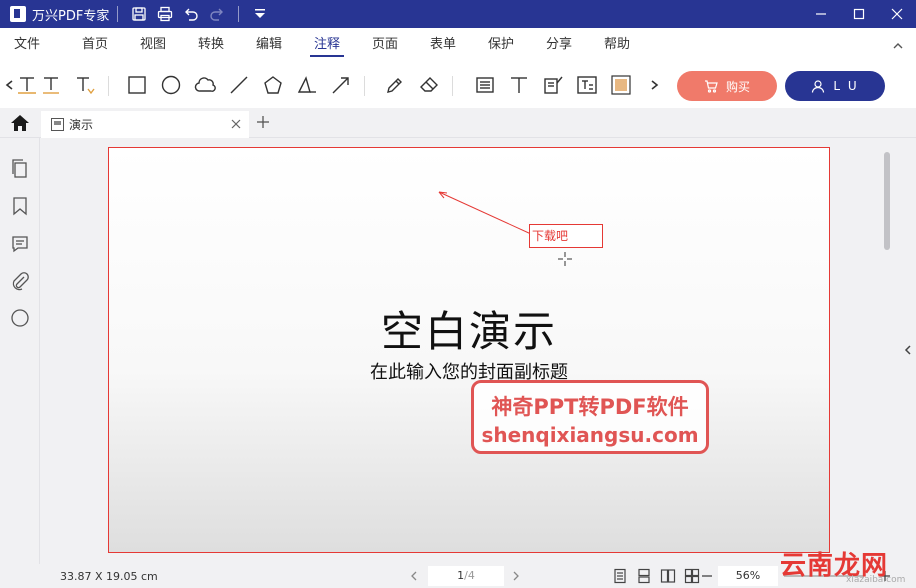 The width and height of the screenshot is (916, 588). What do you see at coordinates (395, 85) in the screenshot?
I see `pencil-tool-icon` at bounding box center [395, 85].